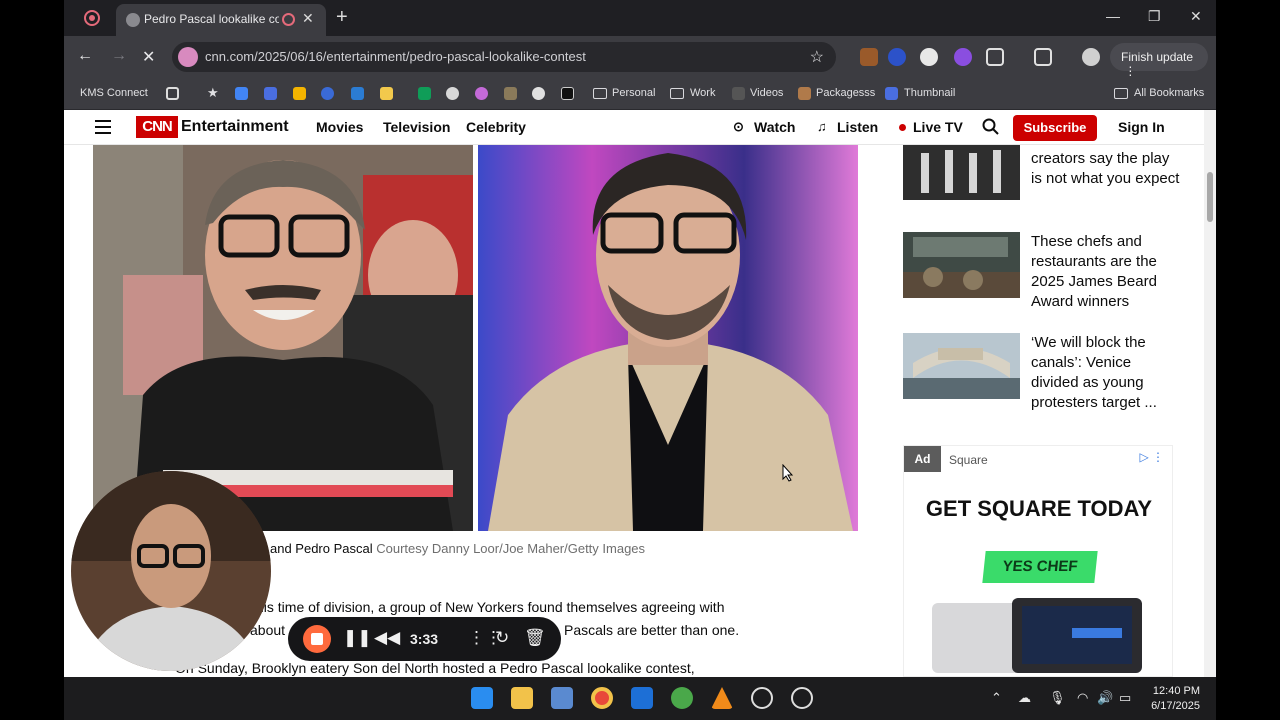  What do you see at coordinates (1210, 197) in the screenshot?
I see `scrollbar-thumb` at bounding box center [1210, 197].